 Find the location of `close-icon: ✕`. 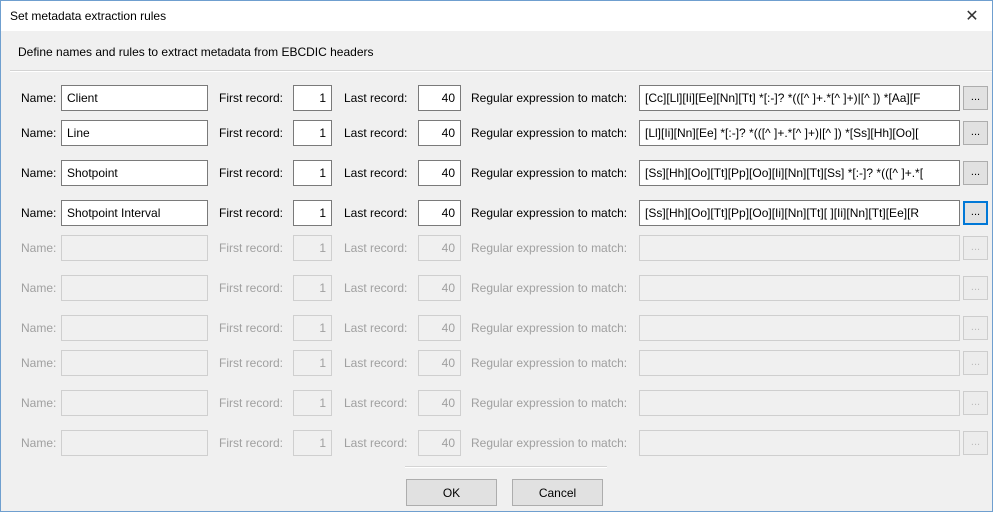

close-icon: ✕ is located at coordinates (972, 16).